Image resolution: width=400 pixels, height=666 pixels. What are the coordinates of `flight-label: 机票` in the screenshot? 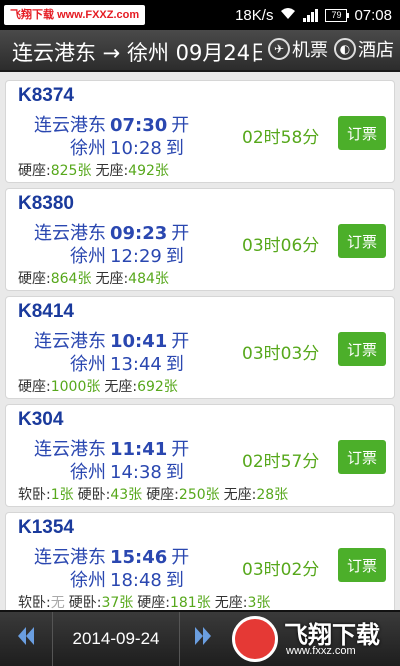 It's located at (310, 50).